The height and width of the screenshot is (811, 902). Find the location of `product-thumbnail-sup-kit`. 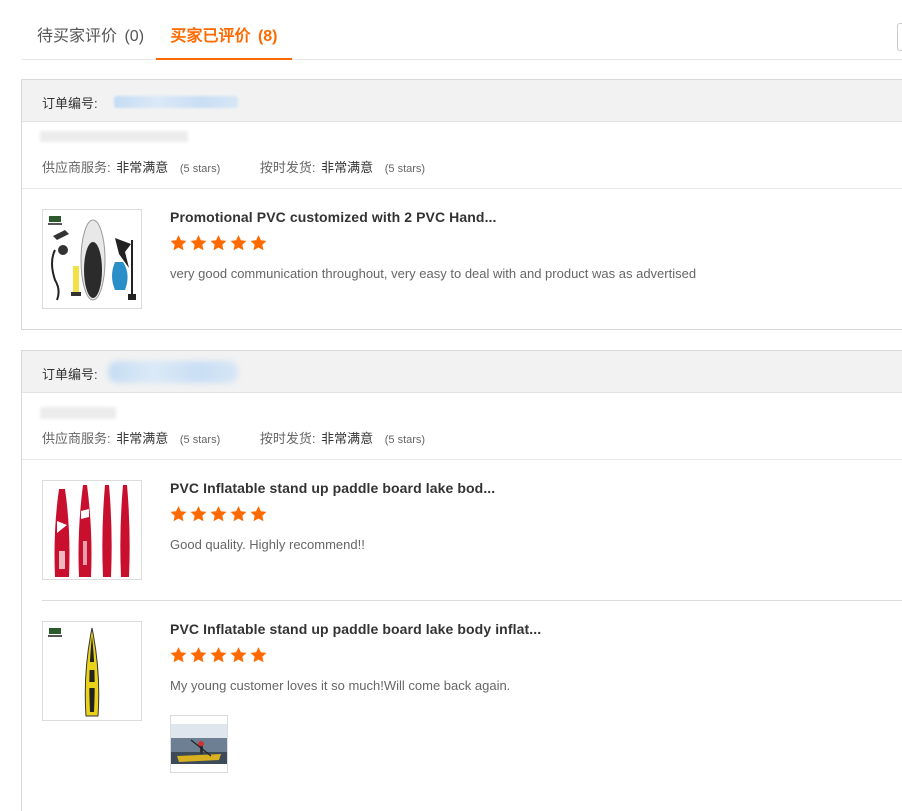

product-thumbnail-sup-kit is located at coordinates (92, 259).